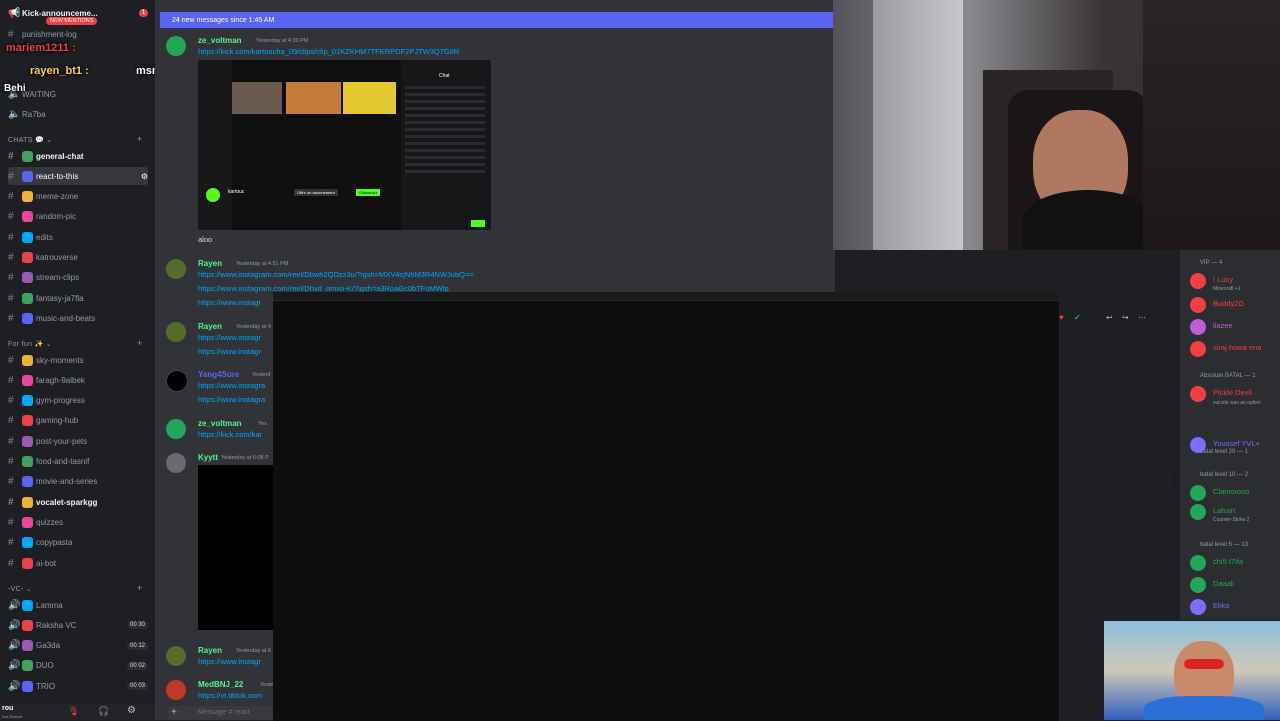 This screenshot has height=721, width=1280. What do you see at coordinates (1228, 303) in the screenshot?
I see `member-name: Buddy2G` at bounding box center [1228, 303].